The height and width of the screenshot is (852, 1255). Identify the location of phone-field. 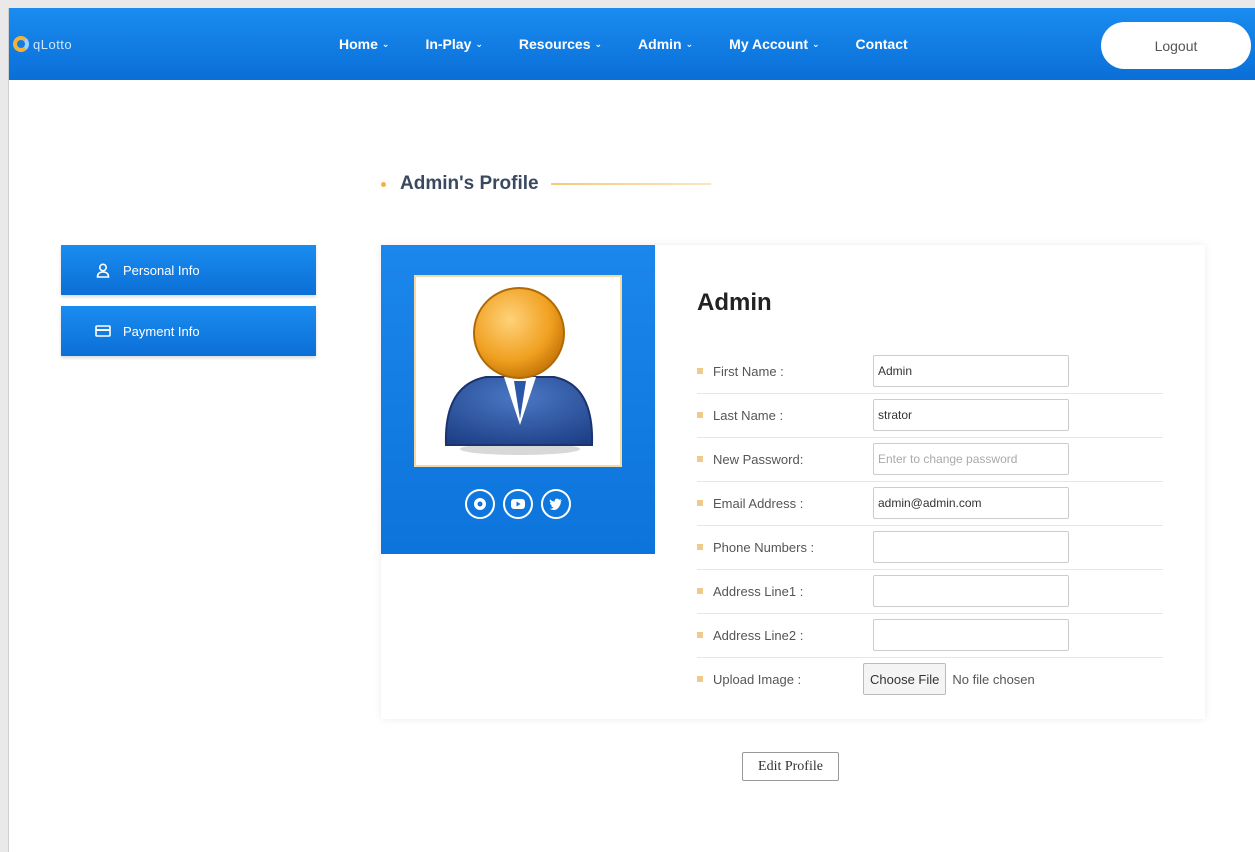
(971, 547).